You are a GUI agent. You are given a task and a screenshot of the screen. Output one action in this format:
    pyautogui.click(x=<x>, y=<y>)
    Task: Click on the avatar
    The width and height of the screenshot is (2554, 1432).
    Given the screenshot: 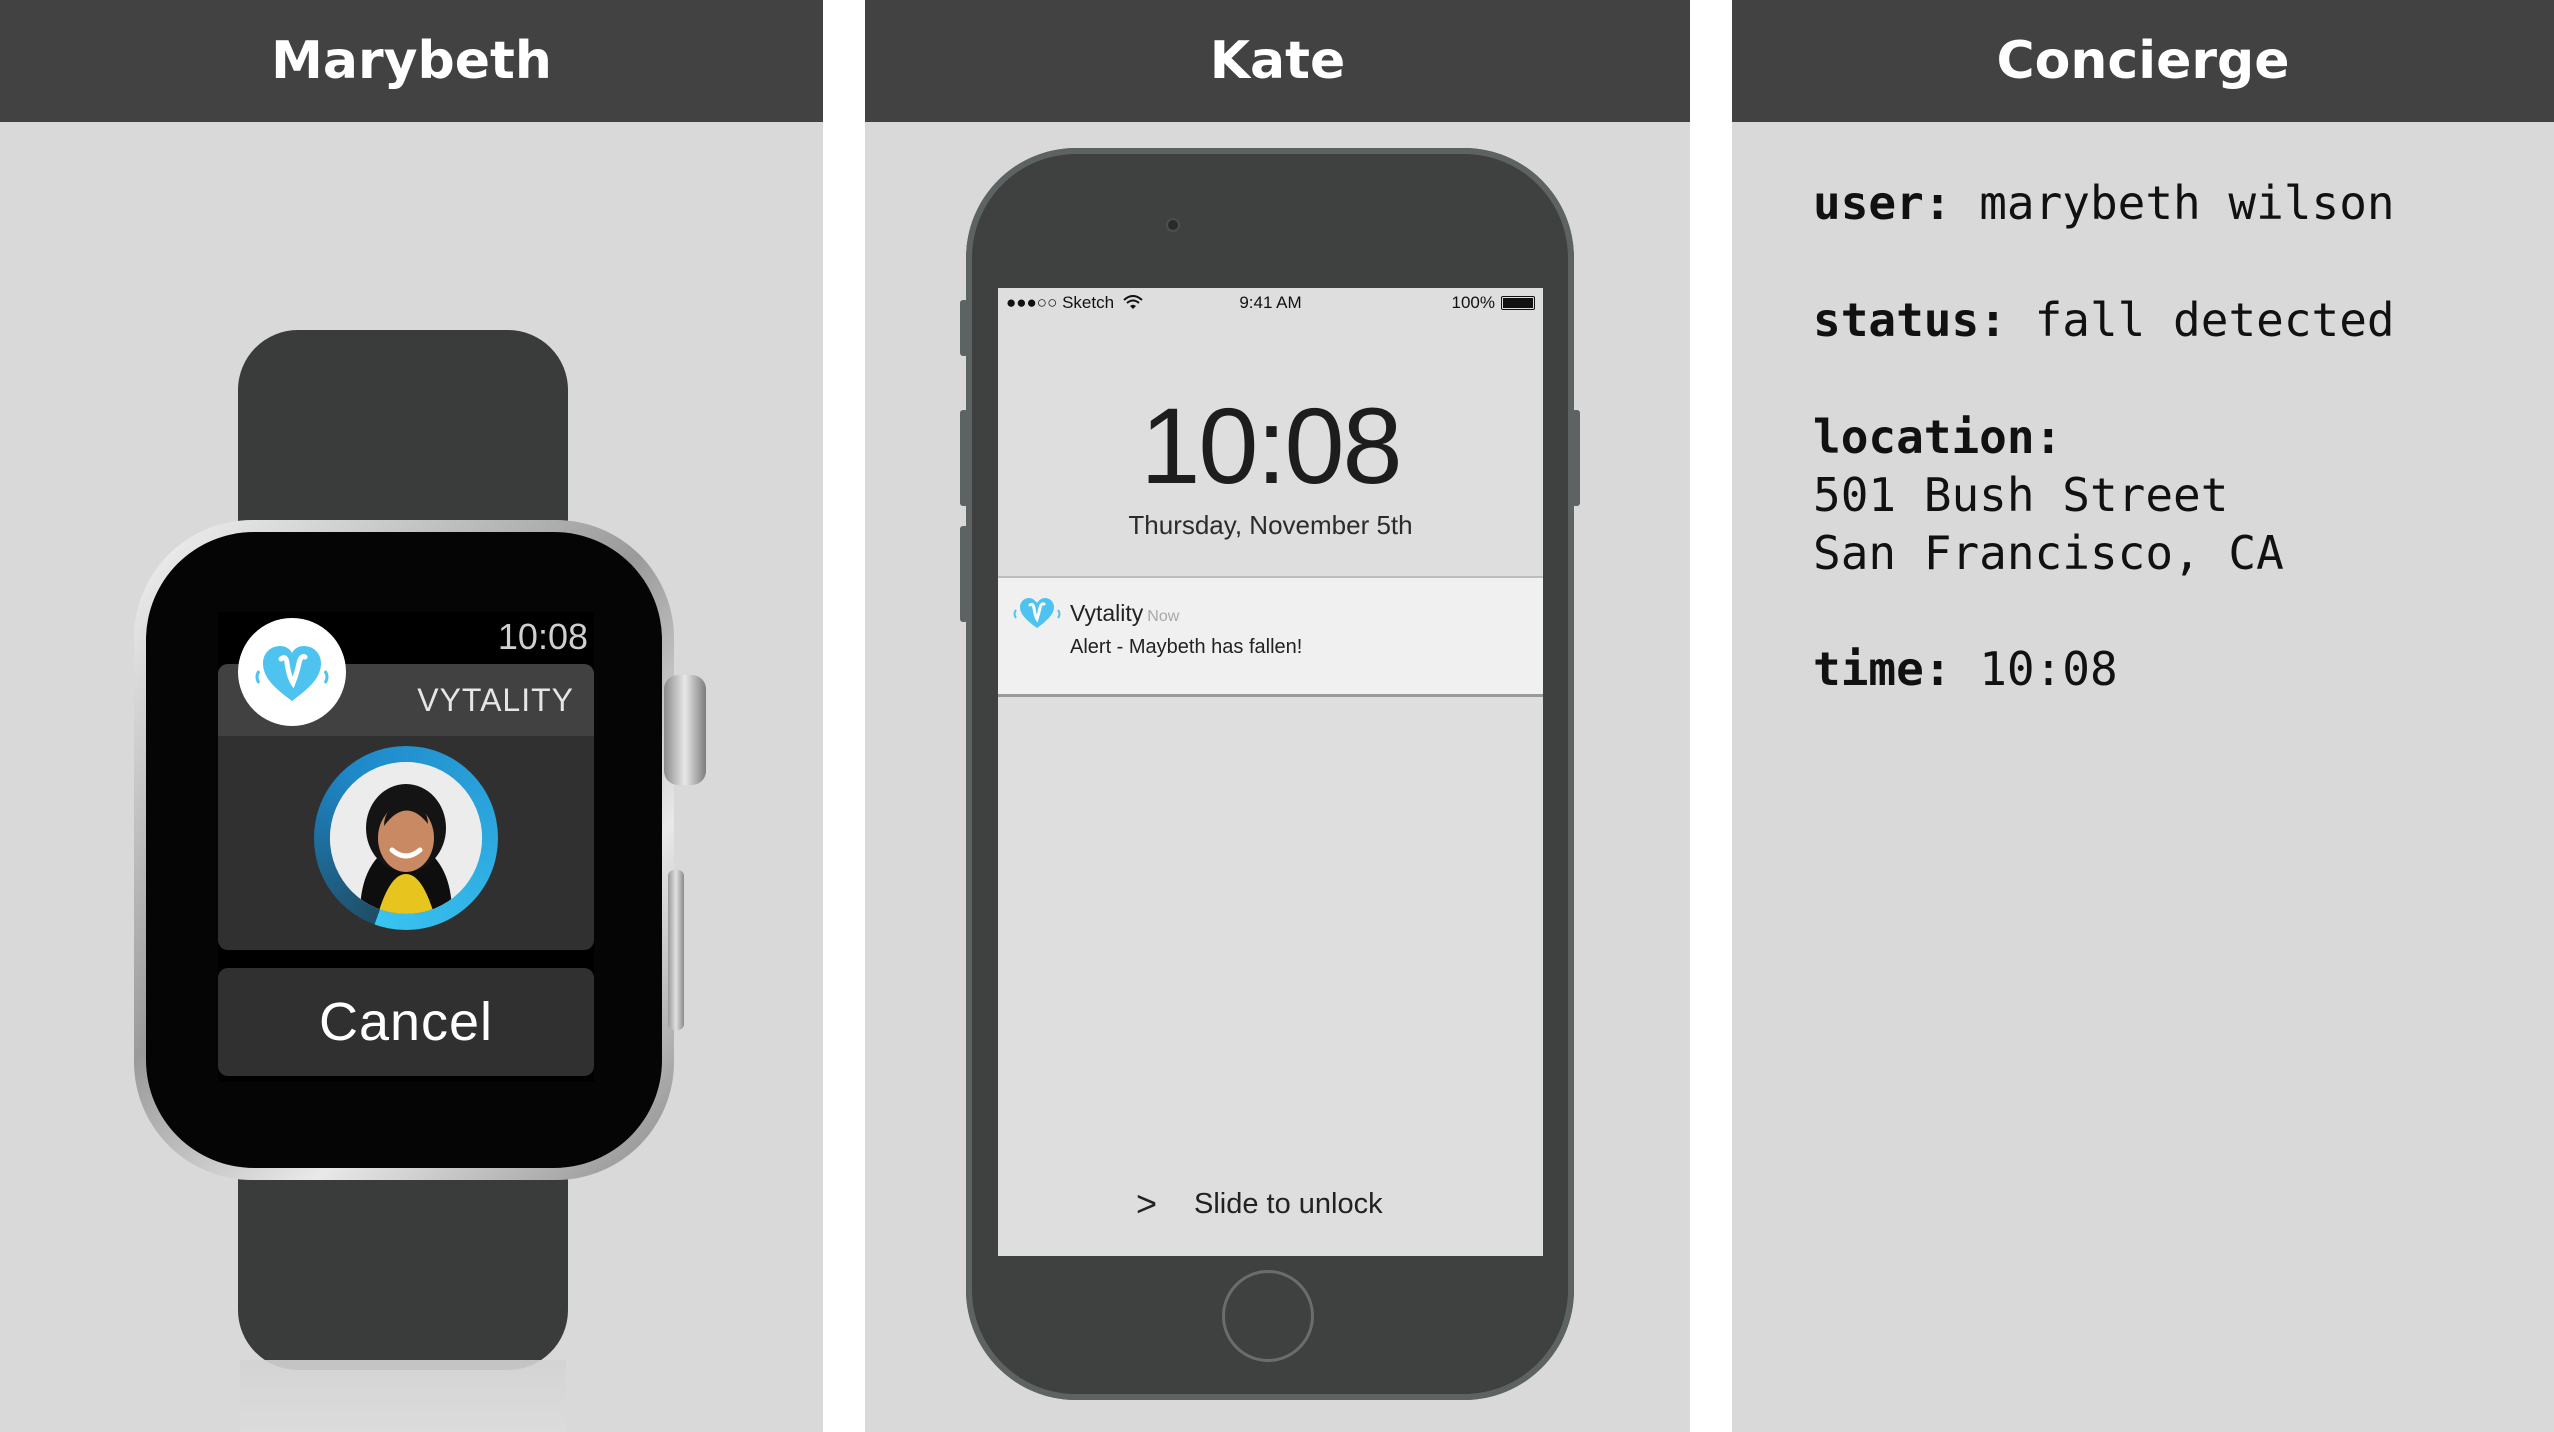 What is the action you would take?
    pyautogui.click(x=406, y=838)
    